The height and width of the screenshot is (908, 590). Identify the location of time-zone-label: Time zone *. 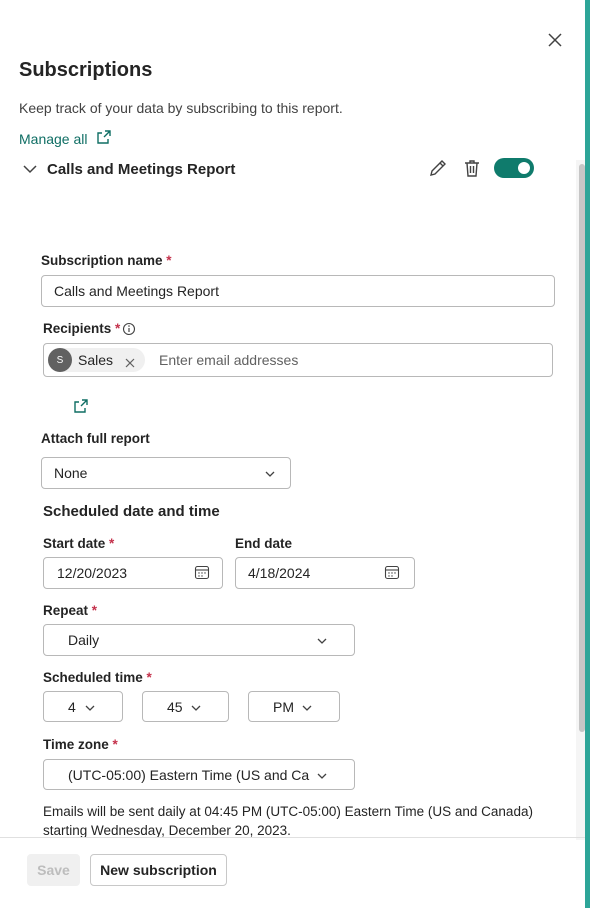
(80, 744).